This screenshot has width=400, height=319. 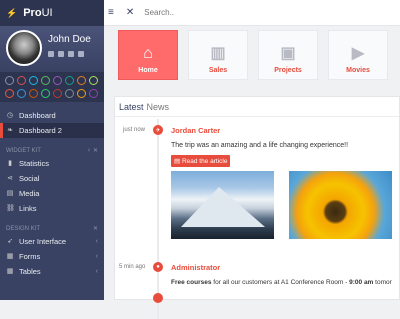 What do you see at coordinates (195, 267) in the screenshot?
I see `entry-author: Administrator` at bounding box center [195, 267].